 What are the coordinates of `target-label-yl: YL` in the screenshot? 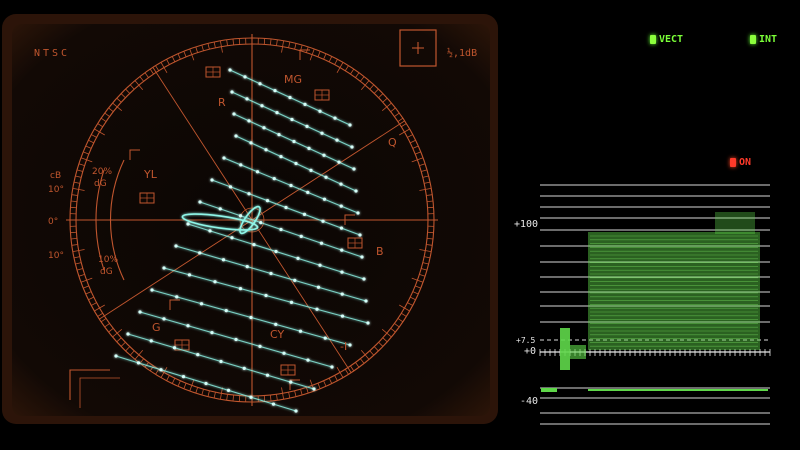 It's located at (150, 174).